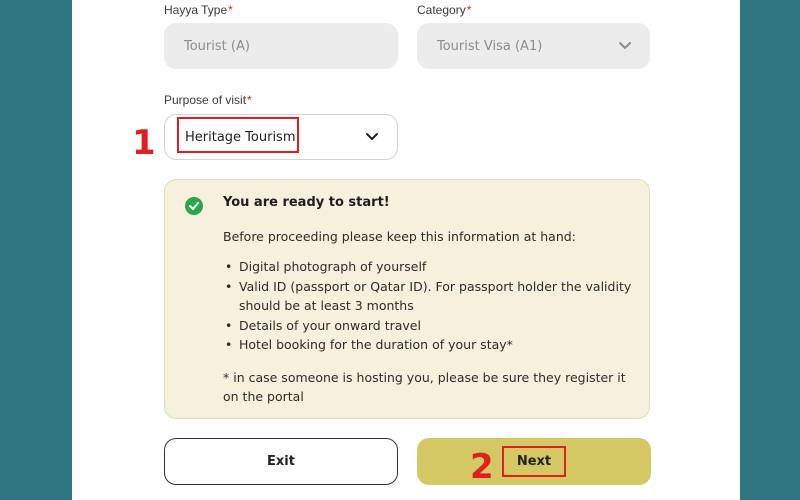 The width and height of the screenshot is (800, 500). I want to click on next-button: Next, so click(534, 461).